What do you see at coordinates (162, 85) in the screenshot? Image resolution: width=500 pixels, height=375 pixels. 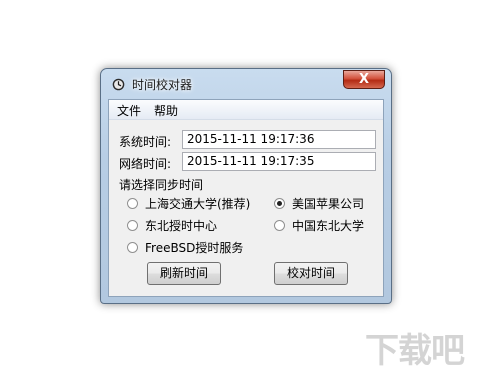 I see `window-title: 时间校对器` at bounding box center [162, 85].